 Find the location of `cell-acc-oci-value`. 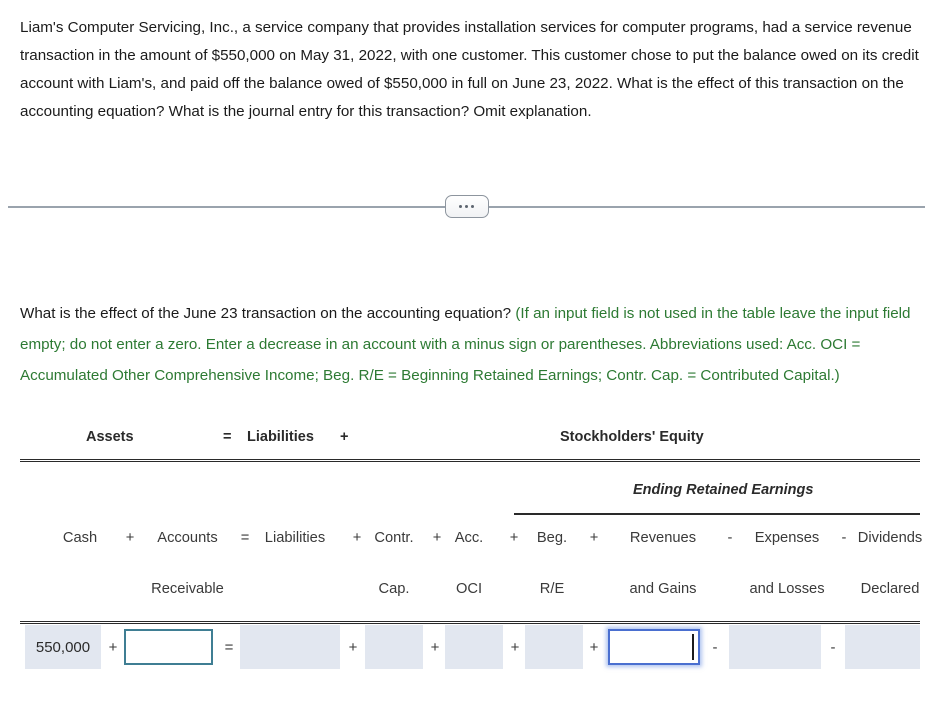

cell-acc-oci-value is located at coordinates (474, 647).